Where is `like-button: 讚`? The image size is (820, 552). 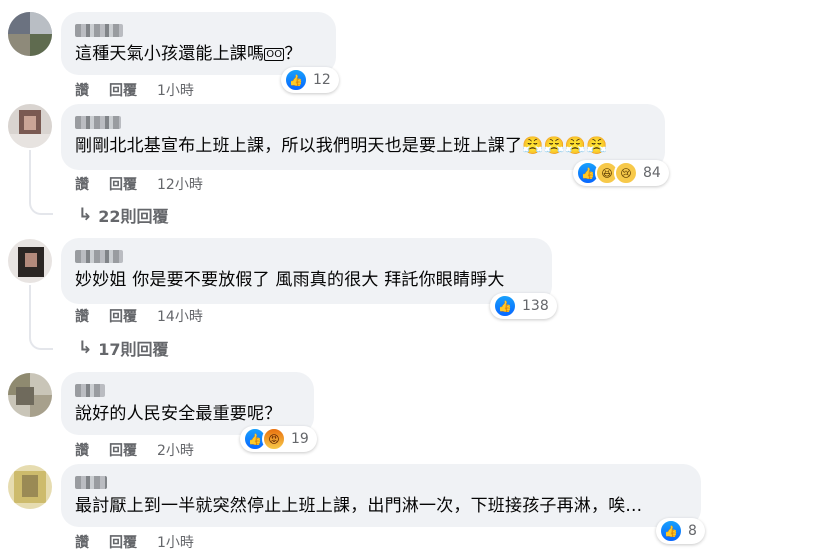 like-button: 讚 is located at coordinates (82, 542).